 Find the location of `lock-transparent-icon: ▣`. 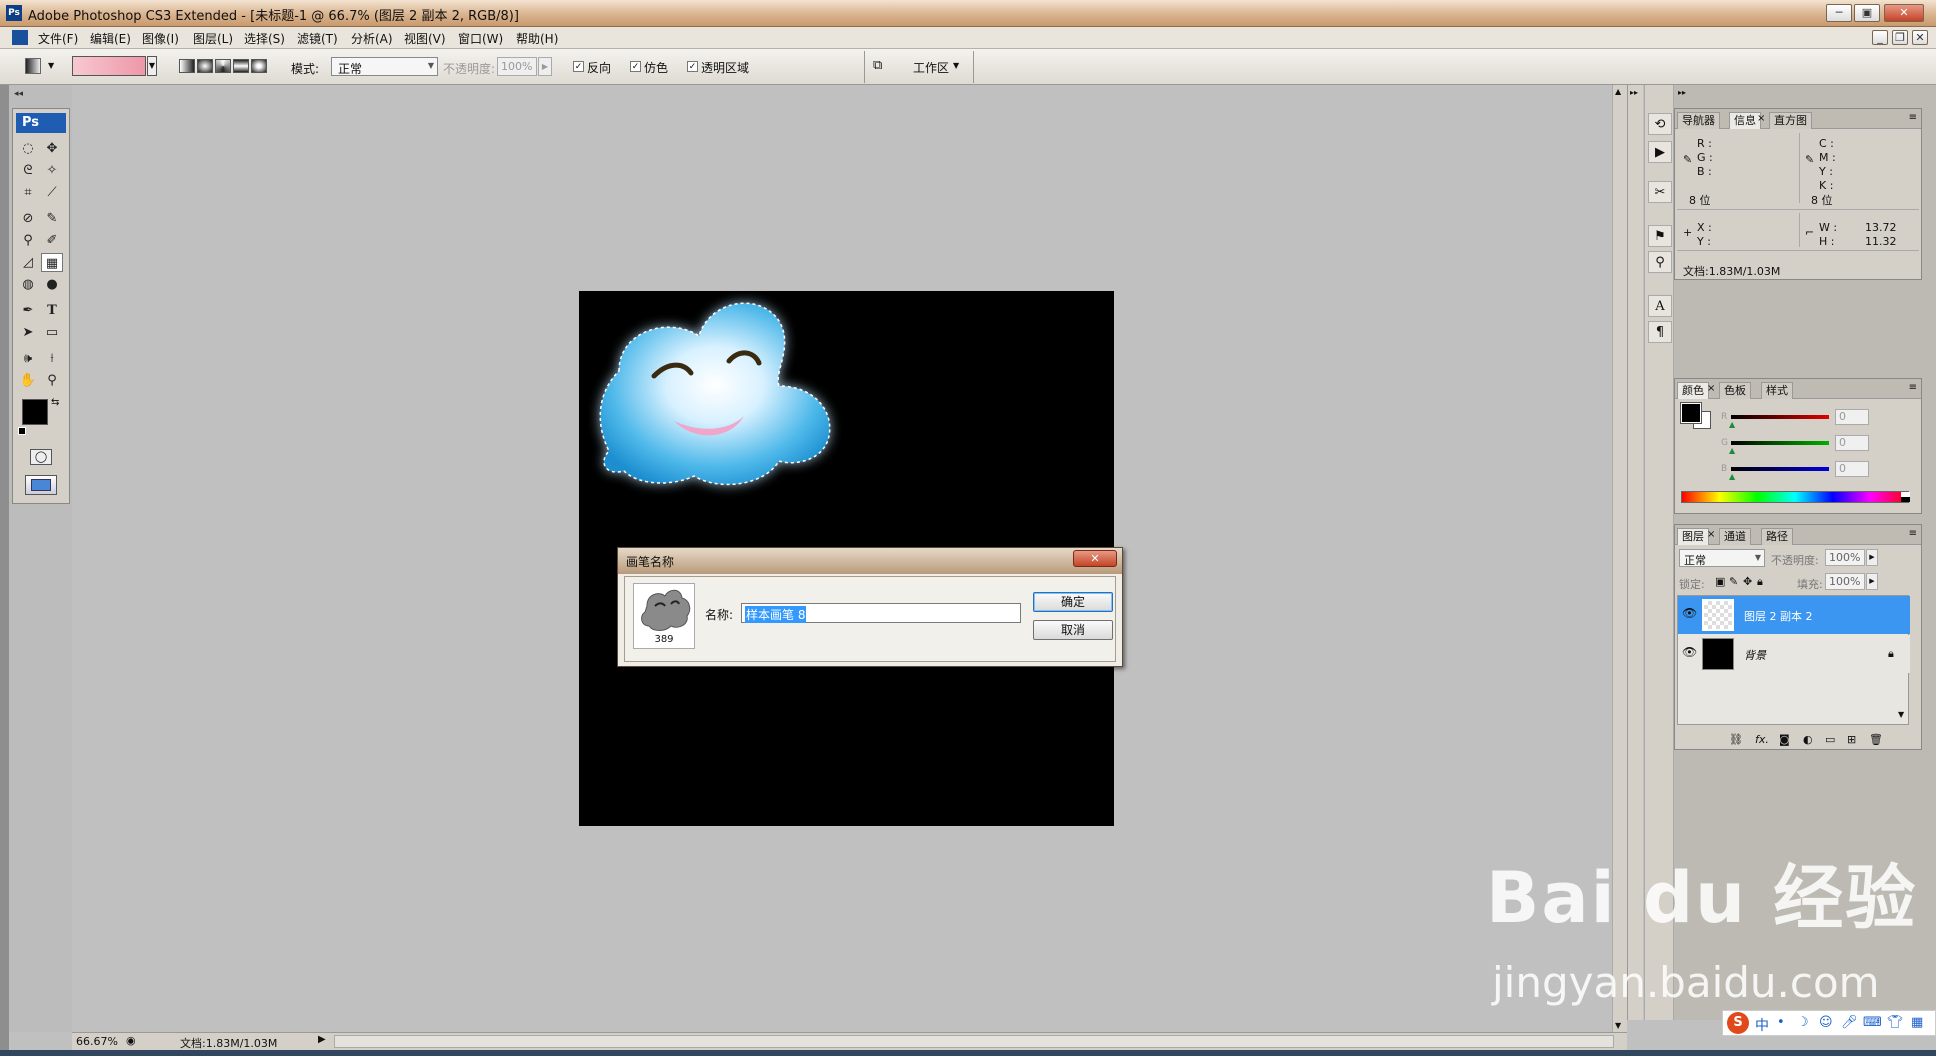

lock-transparent-icon: ▣ is located at coordinates (1720, 581).